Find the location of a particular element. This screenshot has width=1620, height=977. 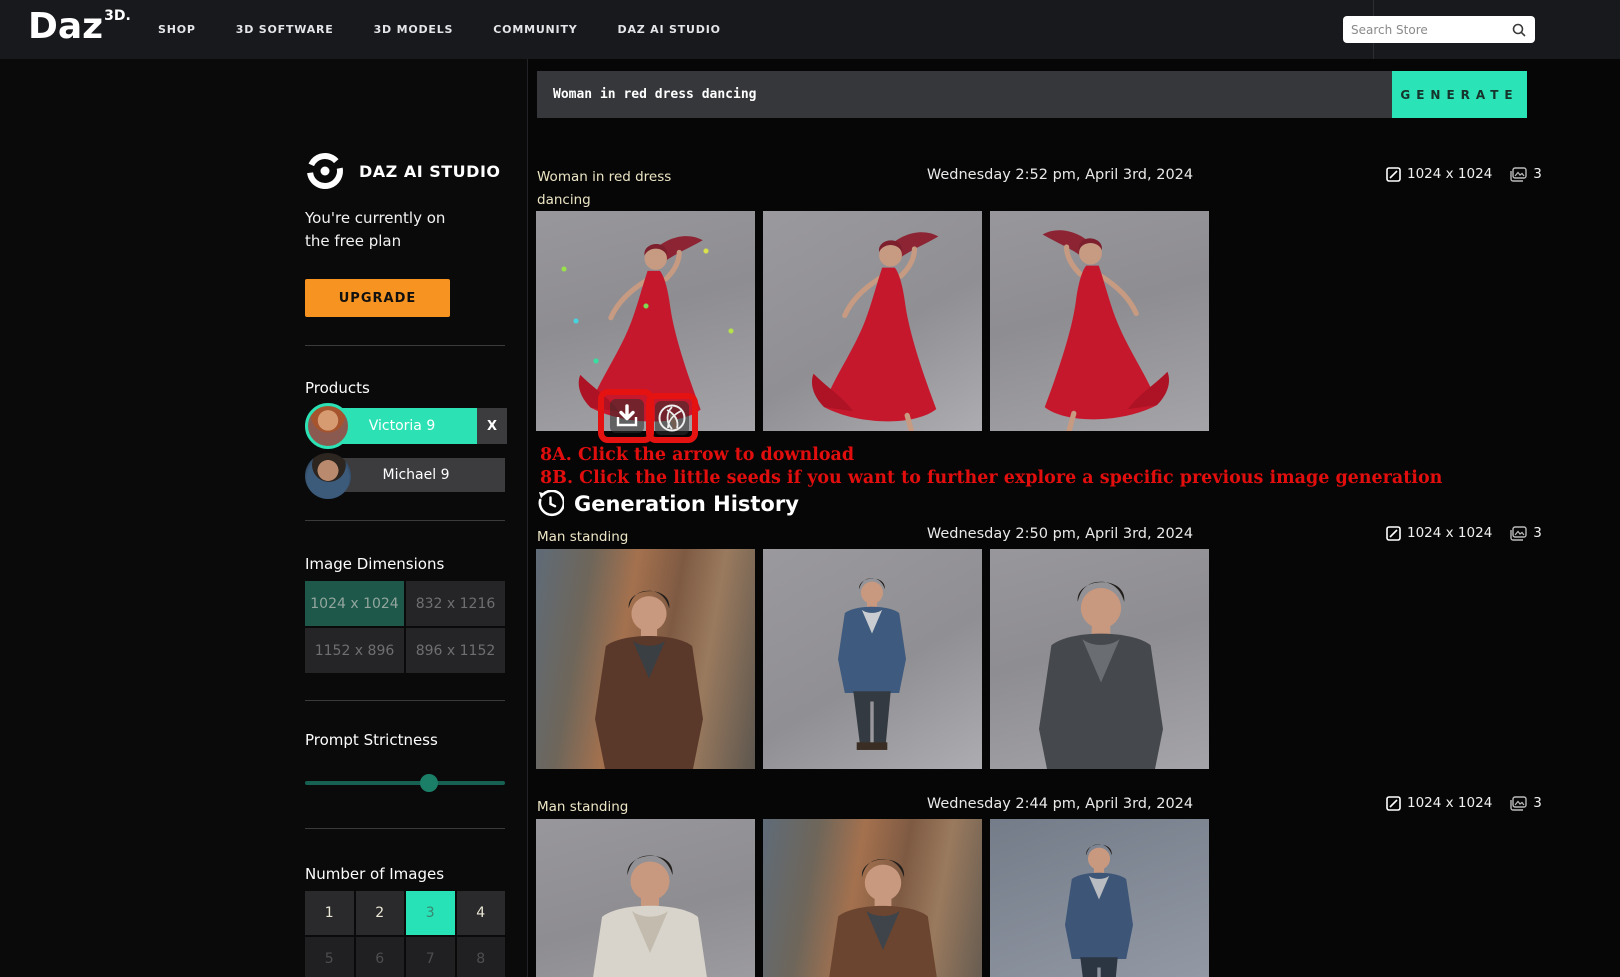

prompt-strictness-slider is located at coordinates (405, 783).